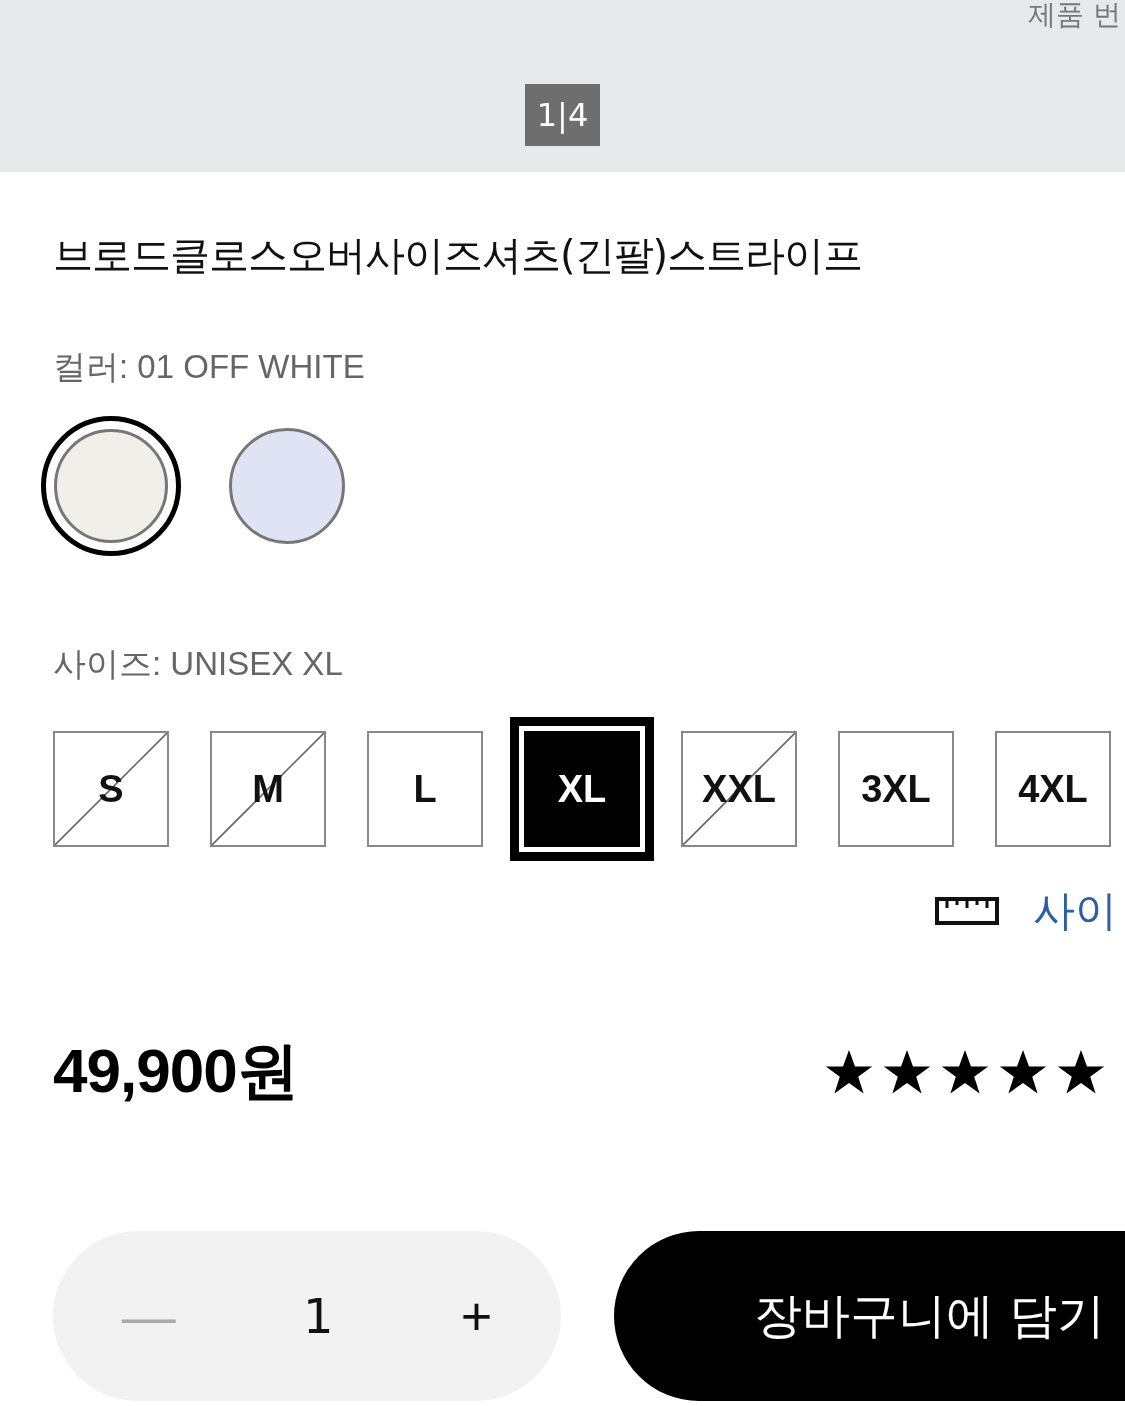  What do you see at coordinates (175, 1071) in the screenshot?
I see `price: 49,900원` at bounding box center [175, 1071].